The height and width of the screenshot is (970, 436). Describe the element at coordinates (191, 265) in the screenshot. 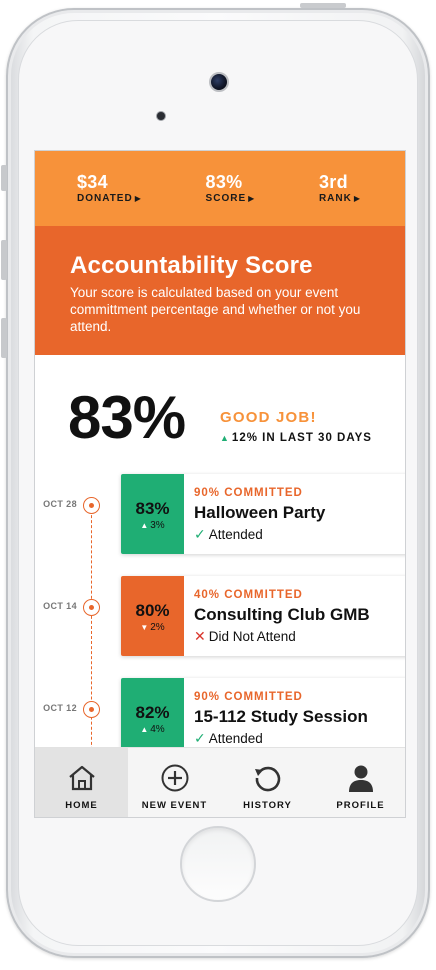

I see `page-title: Accountability Score` at that location.